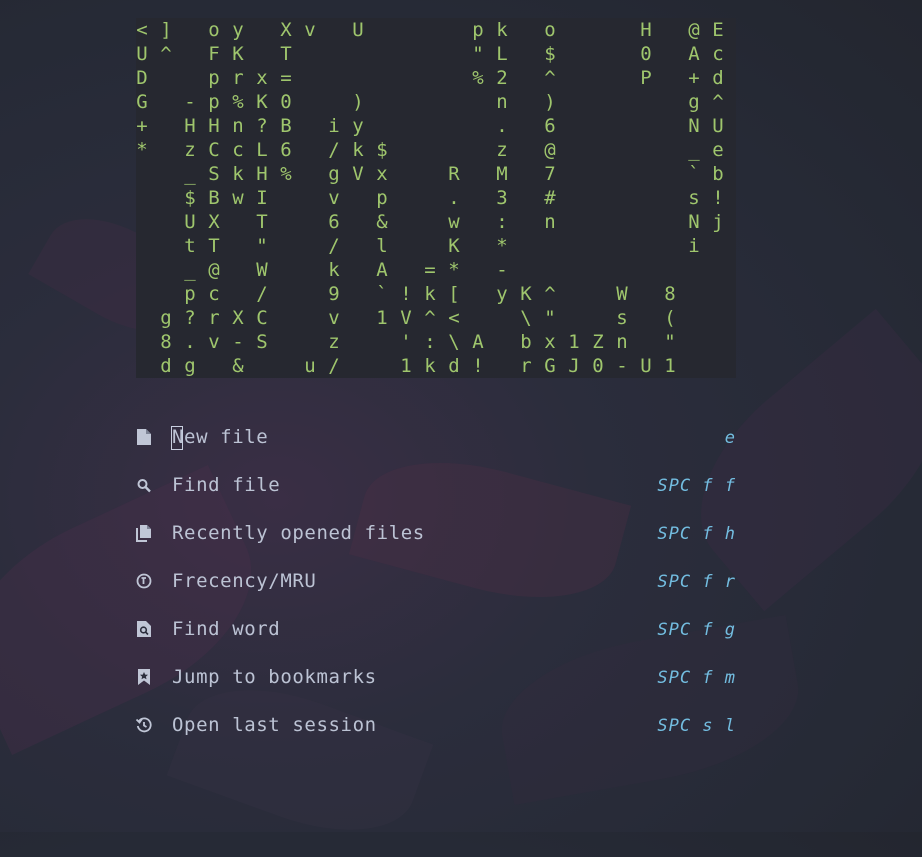 This screenshot has height=857, width=922. Describe the element at coordinates (436, 437) in the screenshot. I see `menu-item-new-file: New file e` at that location.